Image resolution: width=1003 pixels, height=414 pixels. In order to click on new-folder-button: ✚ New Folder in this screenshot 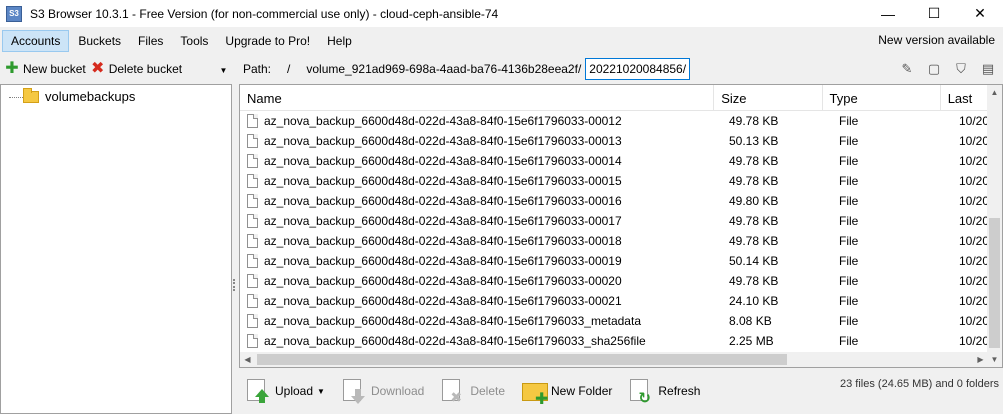, I will do `click(567, 392)`.